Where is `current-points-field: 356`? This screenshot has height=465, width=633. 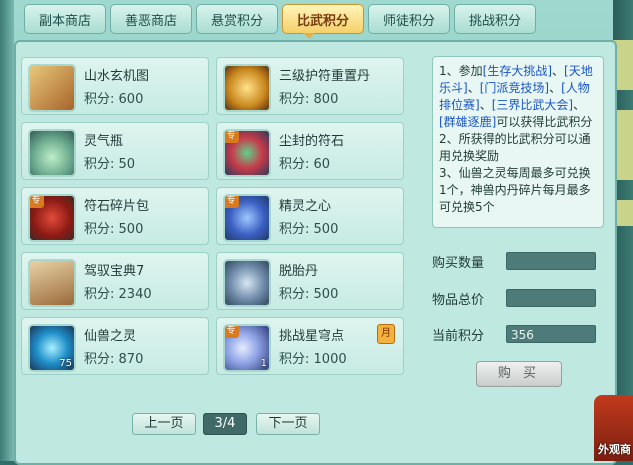
current-points-field: 356 is located at coordinates (551, 334).